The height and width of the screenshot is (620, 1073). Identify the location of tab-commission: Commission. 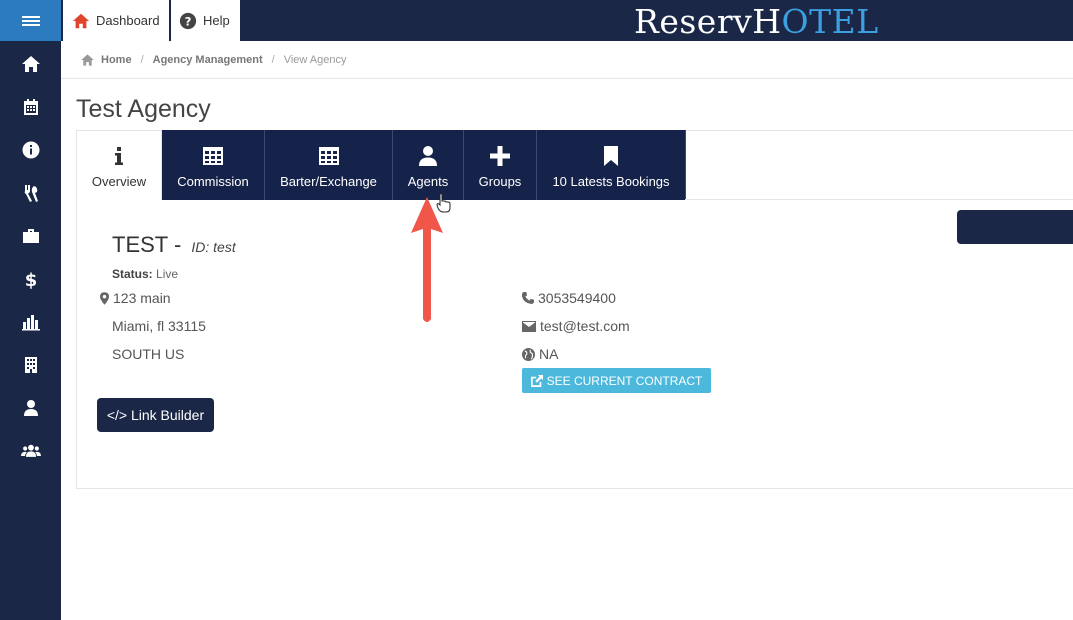
(213, 165).